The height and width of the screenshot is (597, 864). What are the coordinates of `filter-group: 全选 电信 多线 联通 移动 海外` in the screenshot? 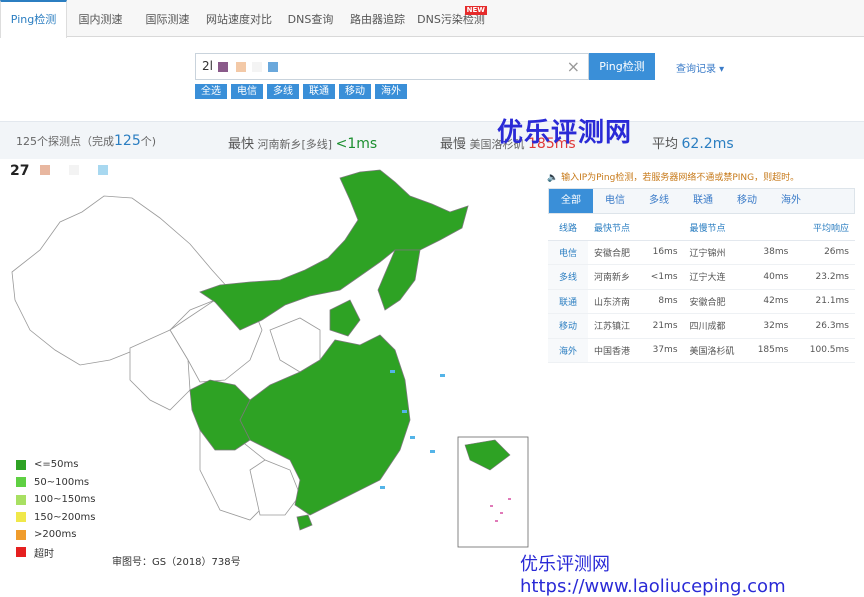 It's located at (301, 91).